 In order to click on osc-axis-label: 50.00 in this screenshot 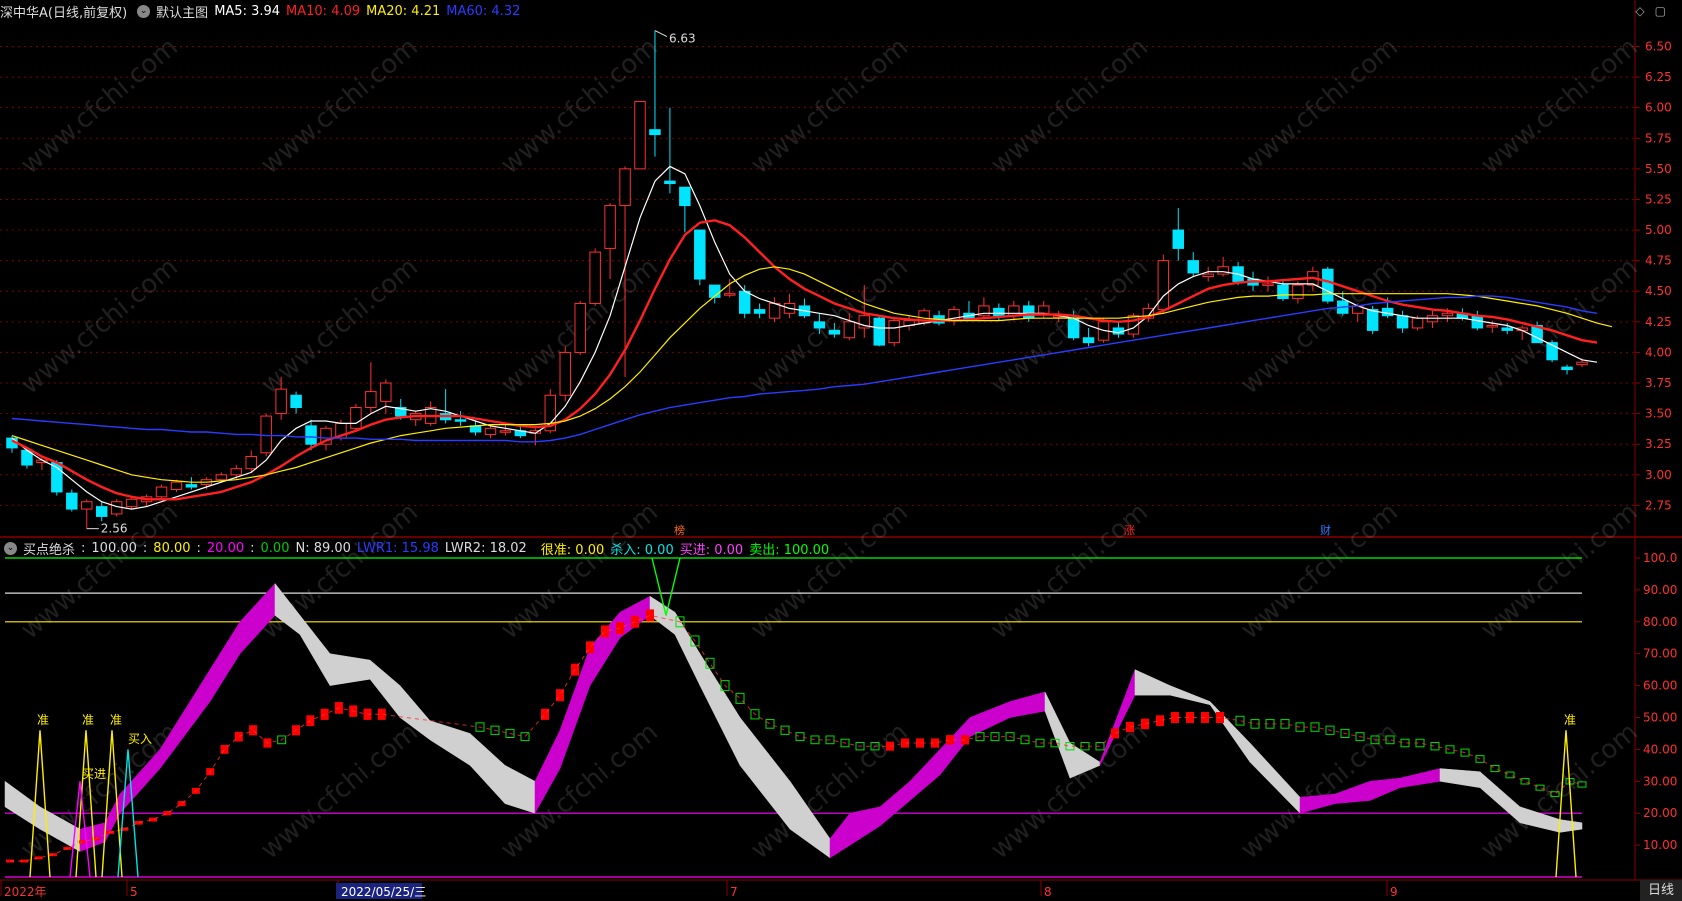, I will do `click(1660, 718)`.